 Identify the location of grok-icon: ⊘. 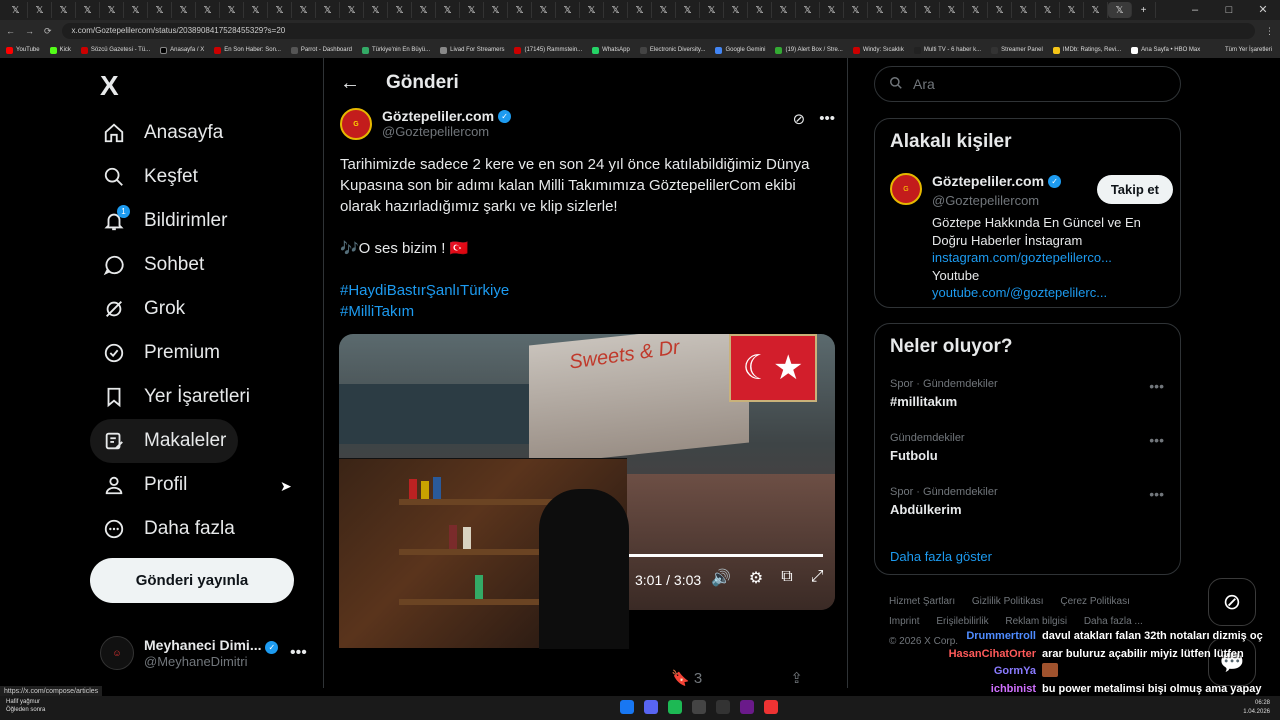
(799, 119).